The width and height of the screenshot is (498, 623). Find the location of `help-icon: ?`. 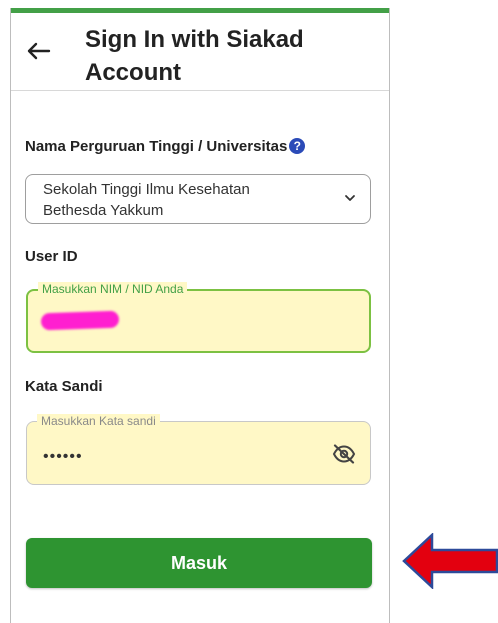

help-icon: ? is located at coordinates (297, 146).